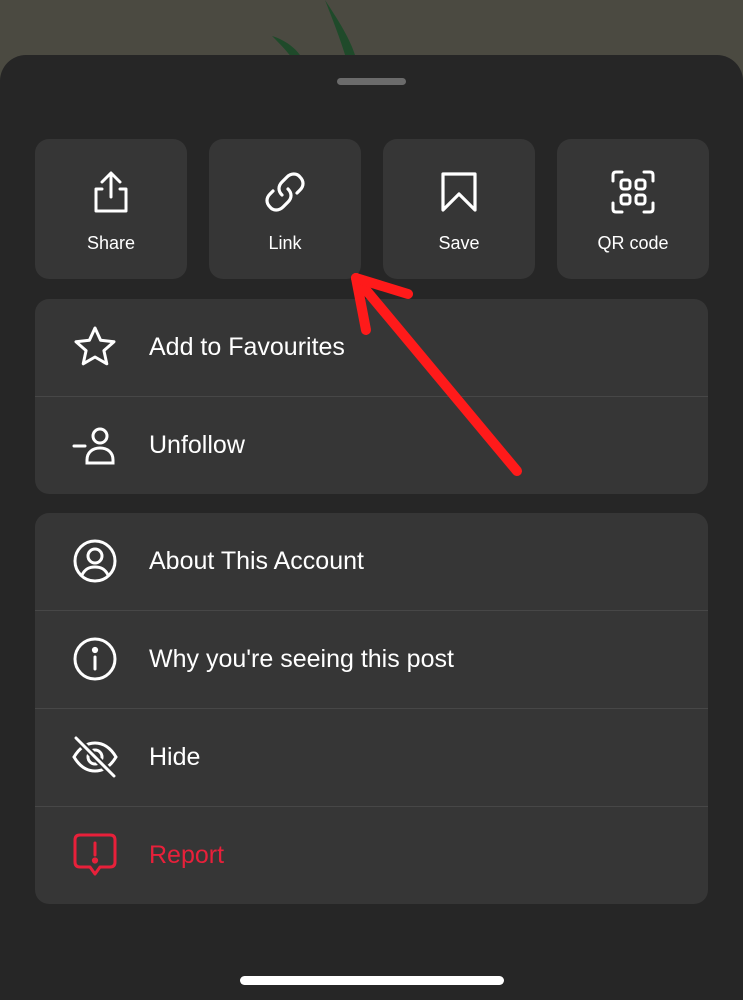 The height and width of the screenshot is (1000, 743). Describe the element at coordinates (633, 243) in the screenshot. I see `qr-code-label: QR code` at that location.